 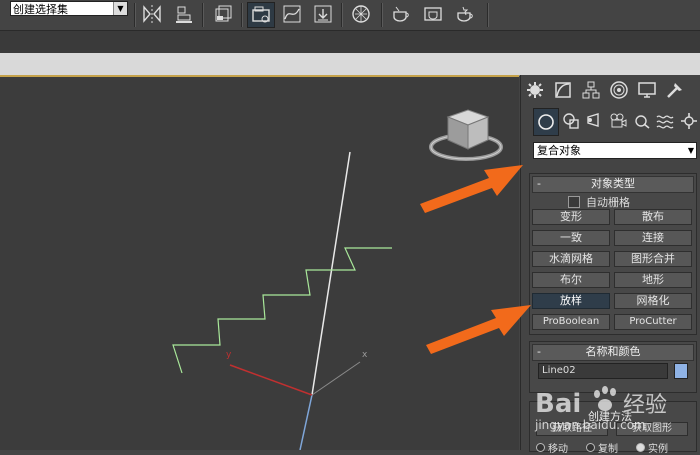 I want to click on material-editor-icon, so click(x=361, y=14).